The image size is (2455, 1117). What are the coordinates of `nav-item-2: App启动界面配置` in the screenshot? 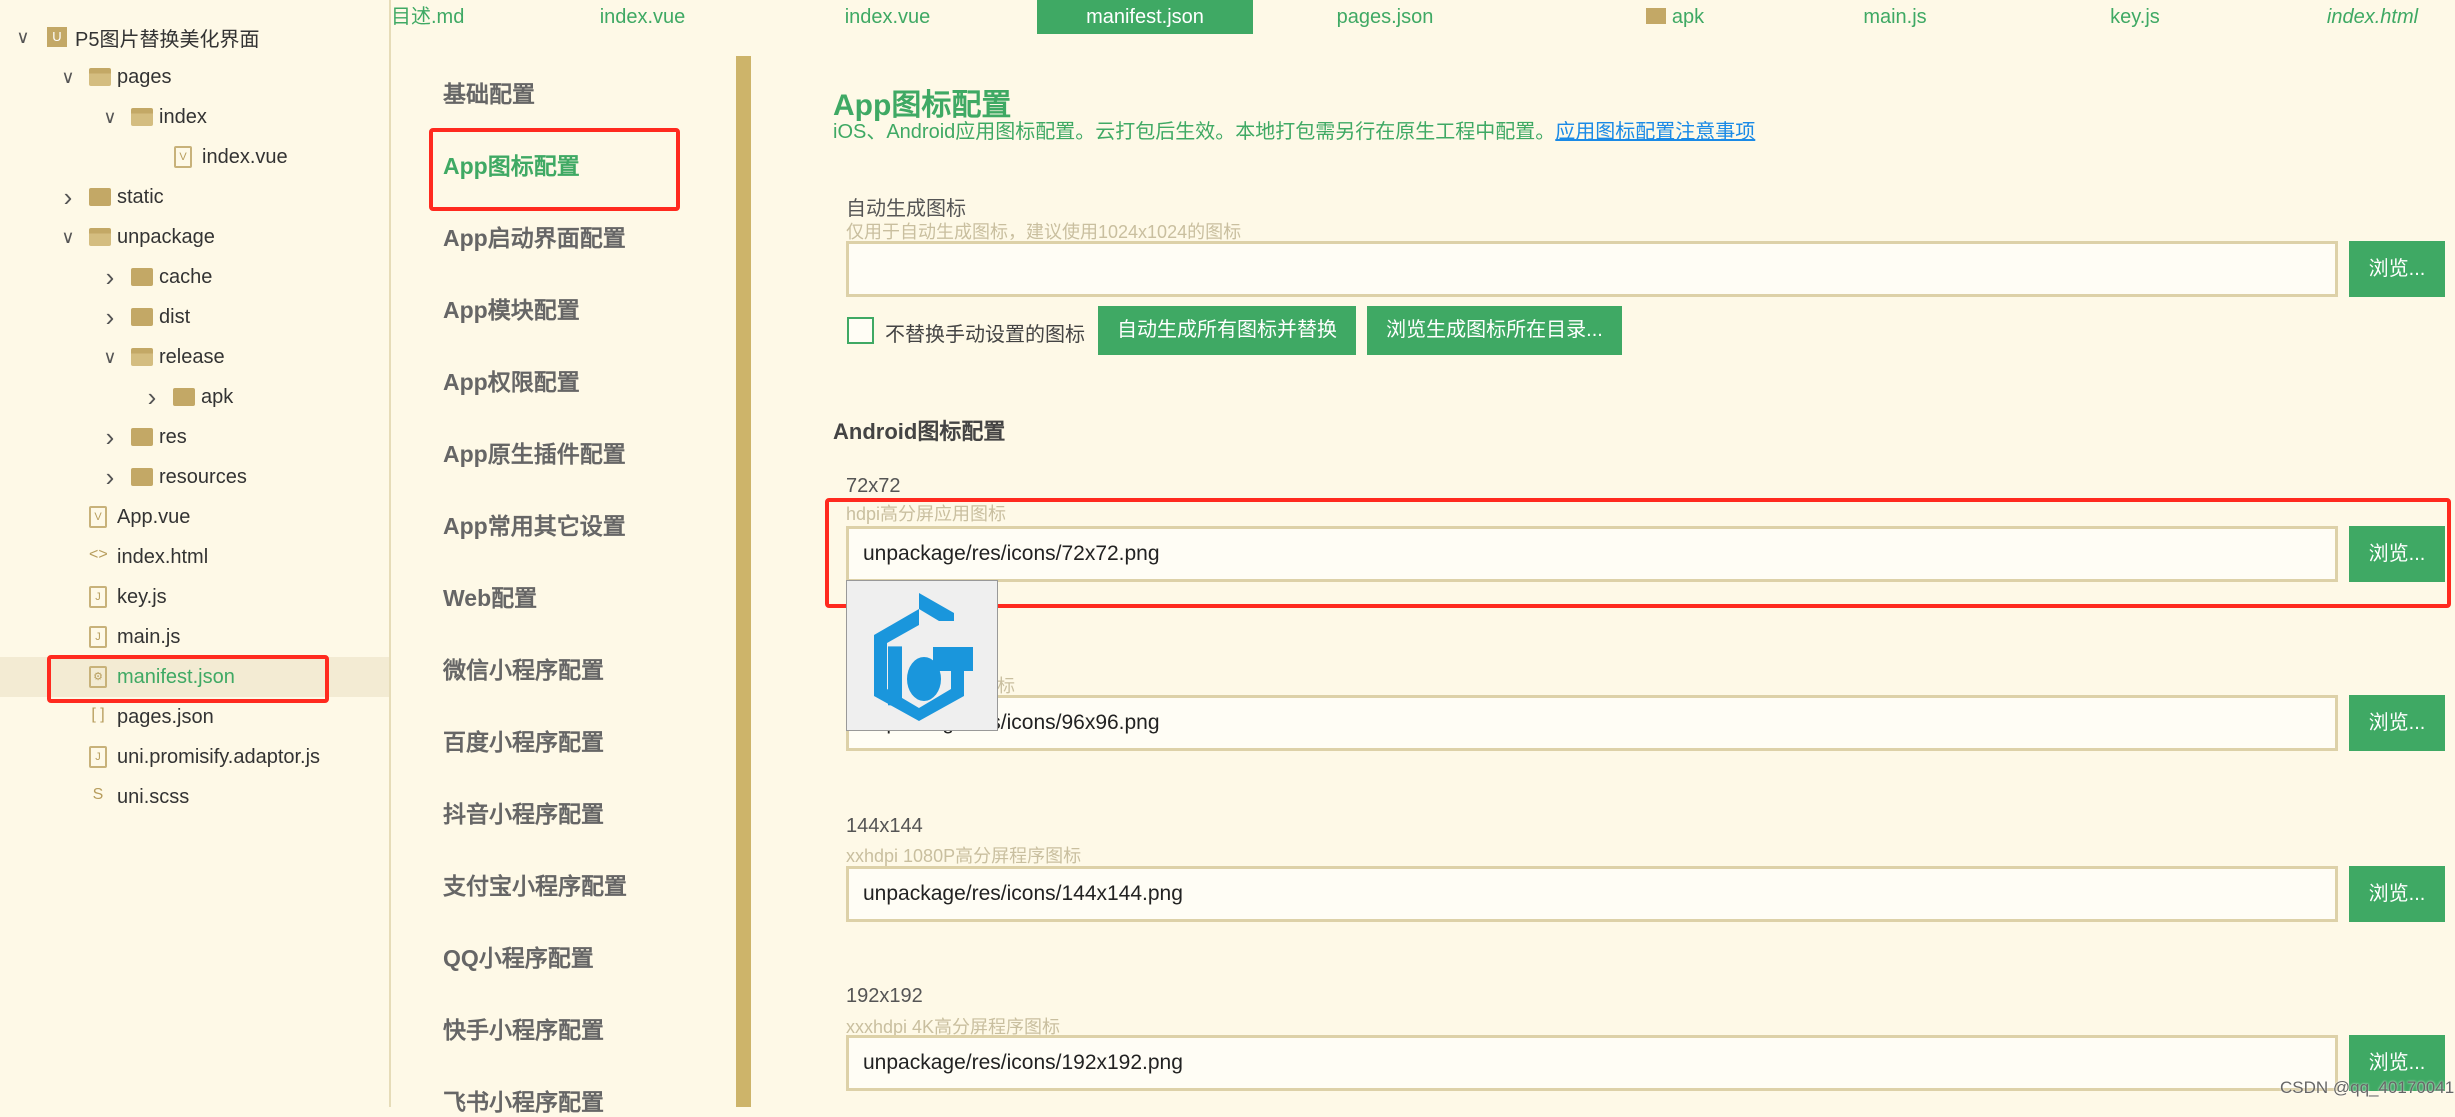 It's located at (534, 236).